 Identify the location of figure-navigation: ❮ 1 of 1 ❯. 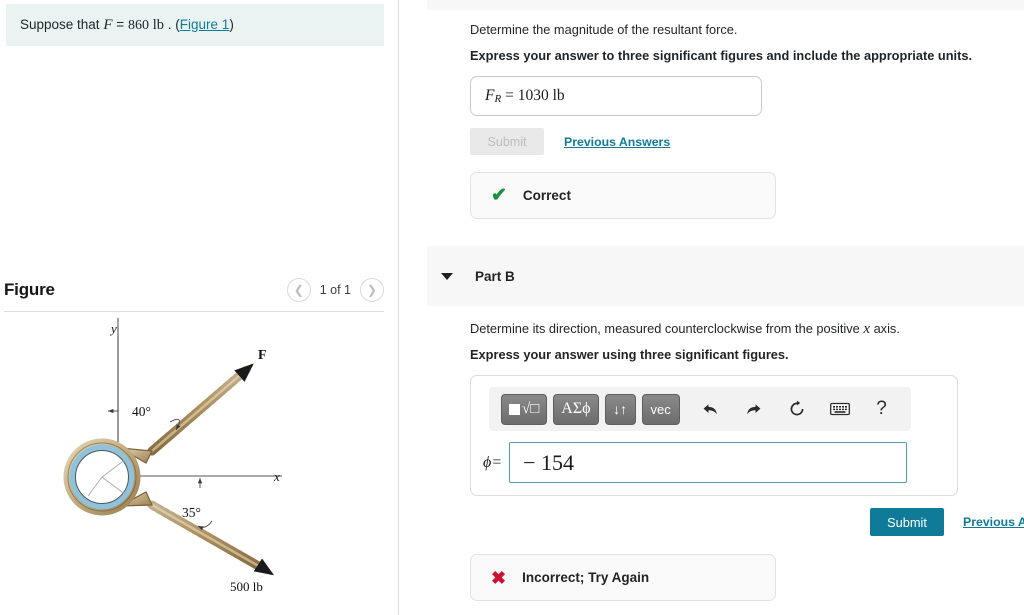
(335, 289).